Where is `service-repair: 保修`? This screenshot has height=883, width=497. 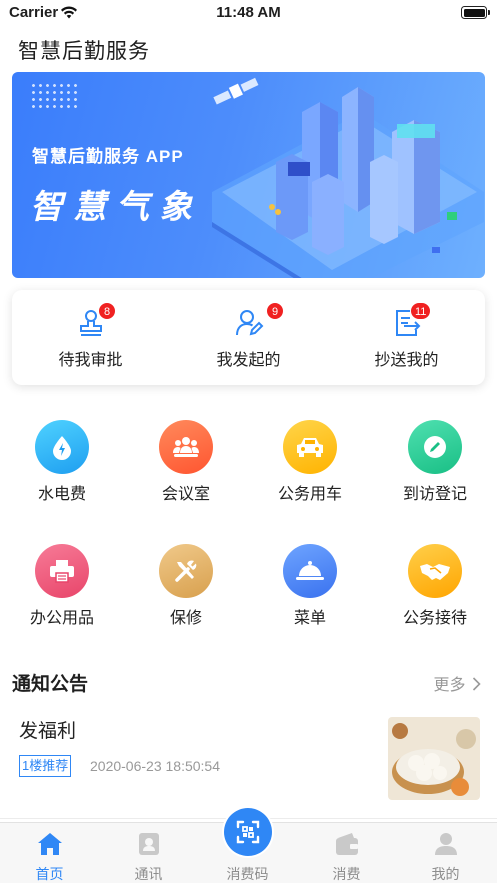
service-repair: 保修 is located at coordinates (186, 594).